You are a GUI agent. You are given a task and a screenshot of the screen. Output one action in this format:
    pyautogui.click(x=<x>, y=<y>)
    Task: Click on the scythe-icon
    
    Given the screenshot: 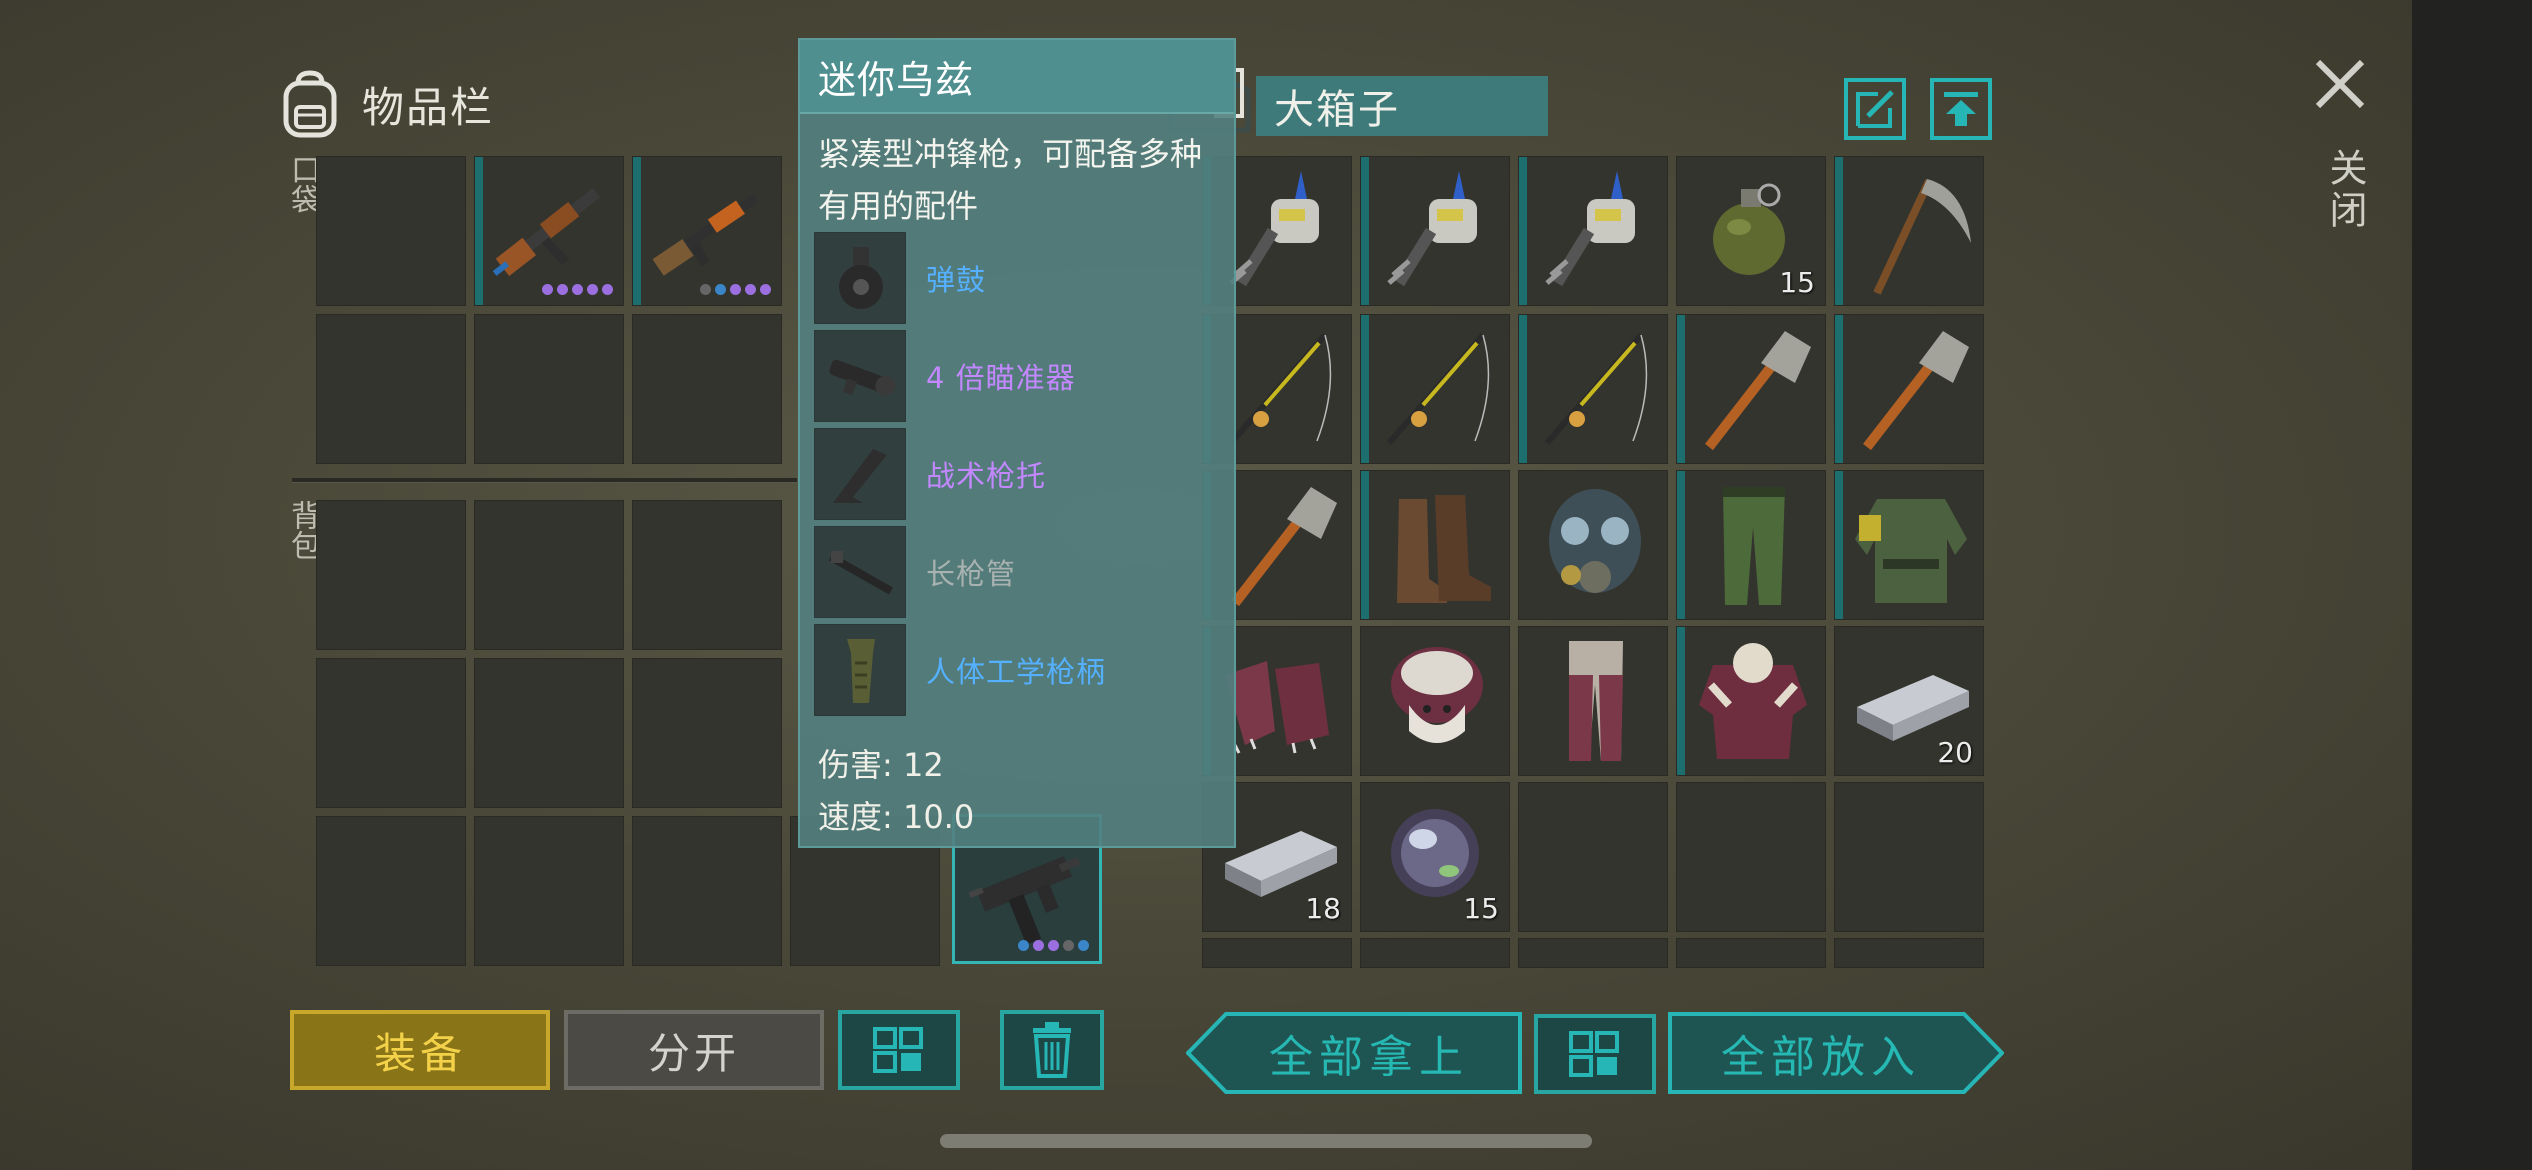 What is the action you would take?
    pyautogui.click(x=1922, y=237)
    